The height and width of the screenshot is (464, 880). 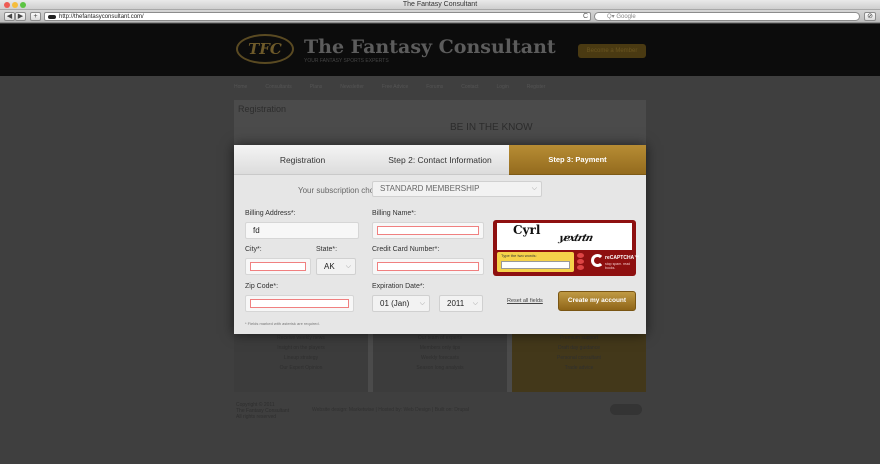 I want to click on feature-line: Members only tips, so click(x=440, y=348).